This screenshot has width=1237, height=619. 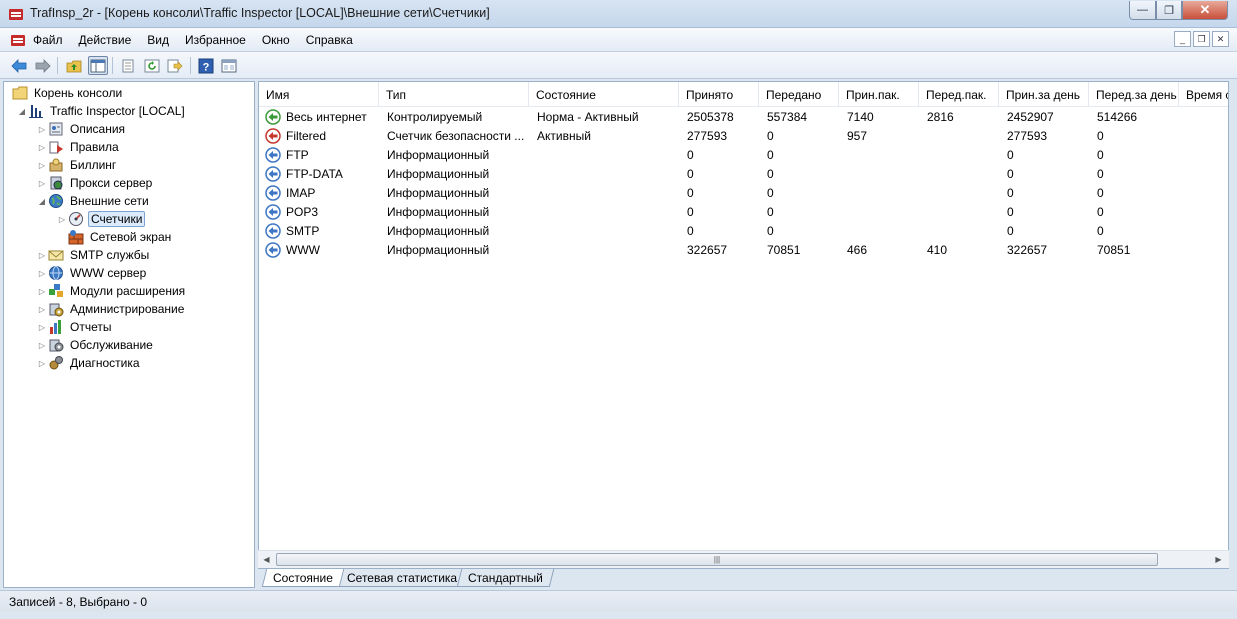 What do you see at coordinates (276, 40) in the screenshot?
I see `menu-window: Окно` at bounding box center [276, 40].